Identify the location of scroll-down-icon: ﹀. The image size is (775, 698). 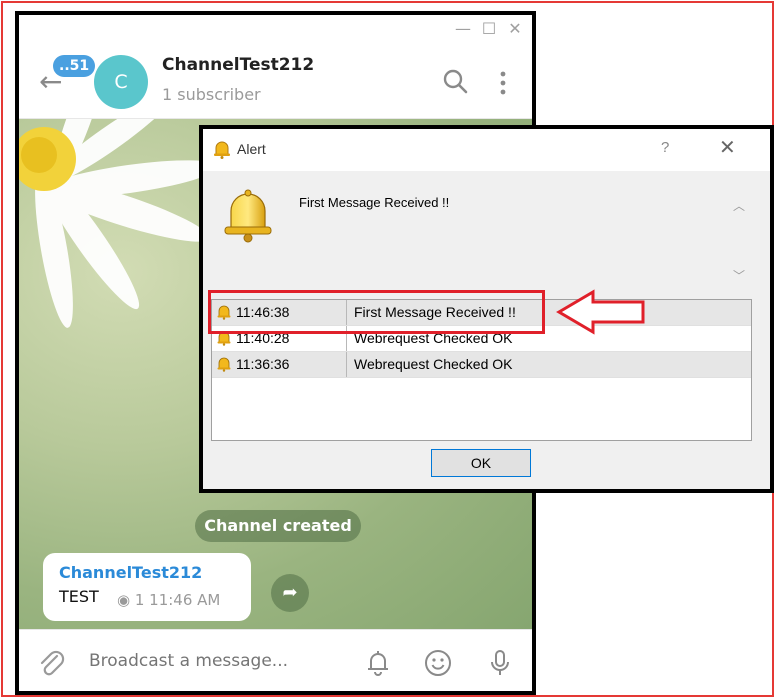
(739, 275).